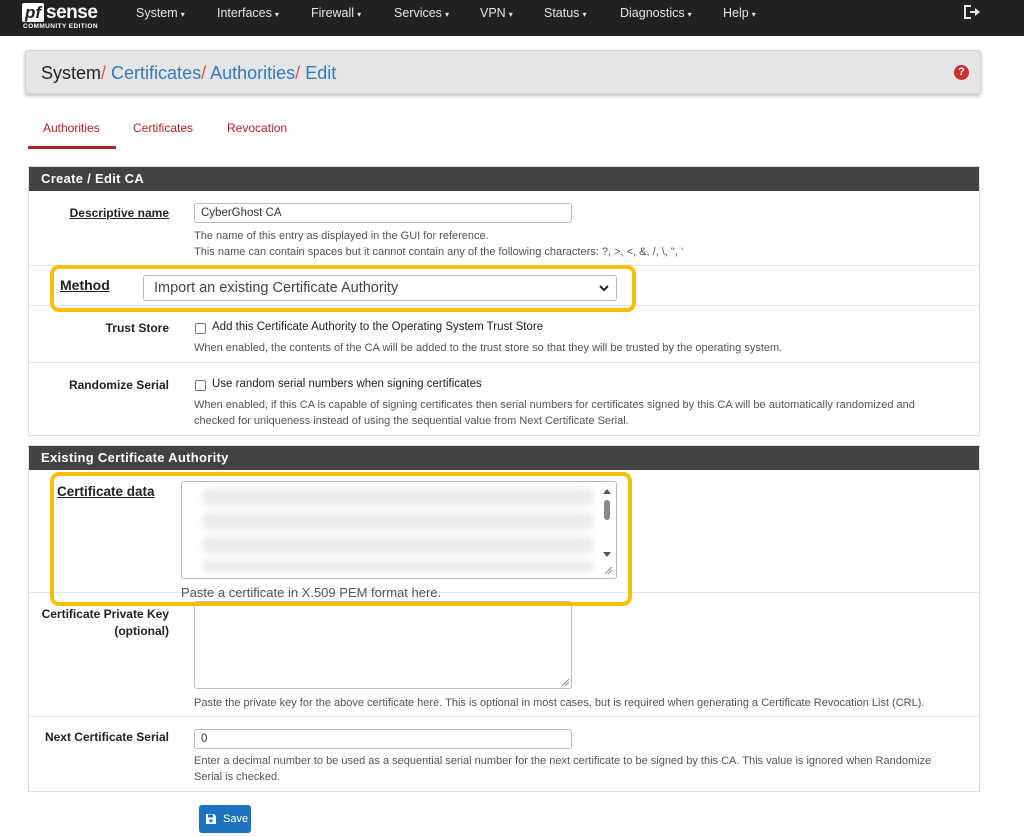  Describe the element at coordinates (163, 128) in the screenshot. I see `tab-certificates: Certificates` at that location.